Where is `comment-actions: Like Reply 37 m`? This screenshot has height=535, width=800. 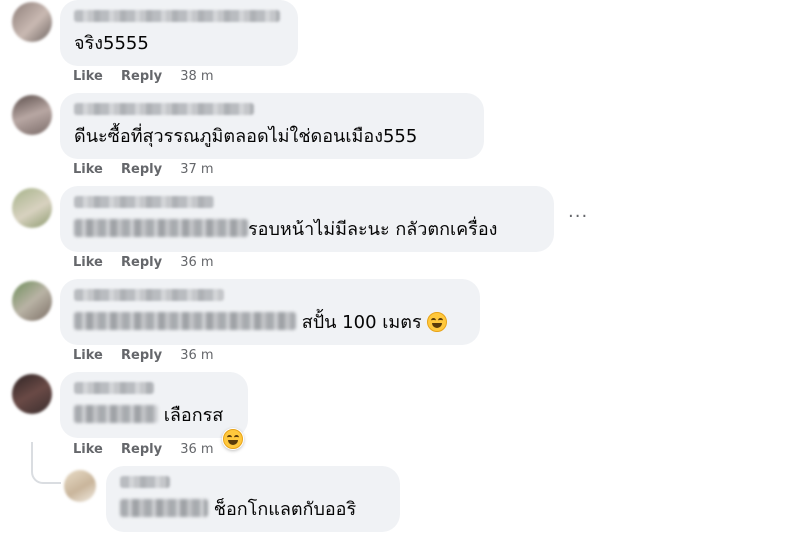 comment-actions: Like Reply 37 m is located at coordinates (143, 169).